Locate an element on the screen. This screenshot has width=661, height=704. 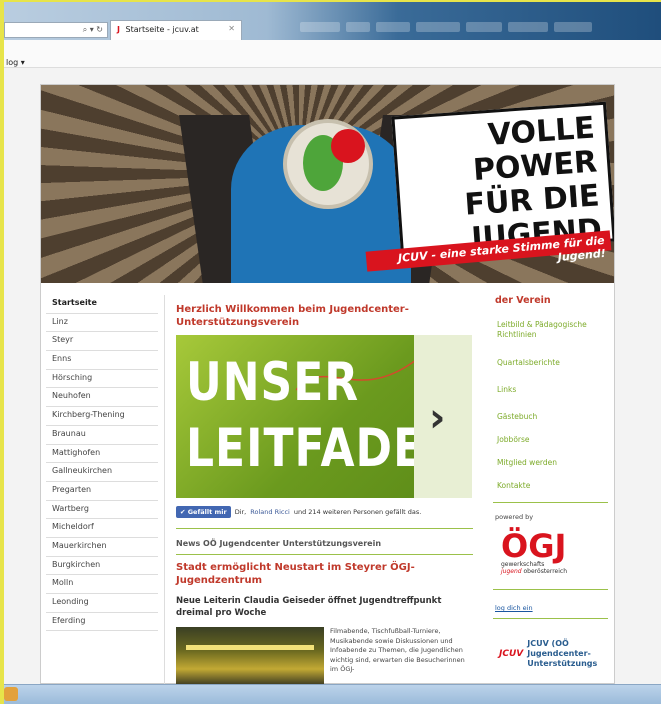
link-gaestebuch: Gästebuch is located at coordinates (552, 416).